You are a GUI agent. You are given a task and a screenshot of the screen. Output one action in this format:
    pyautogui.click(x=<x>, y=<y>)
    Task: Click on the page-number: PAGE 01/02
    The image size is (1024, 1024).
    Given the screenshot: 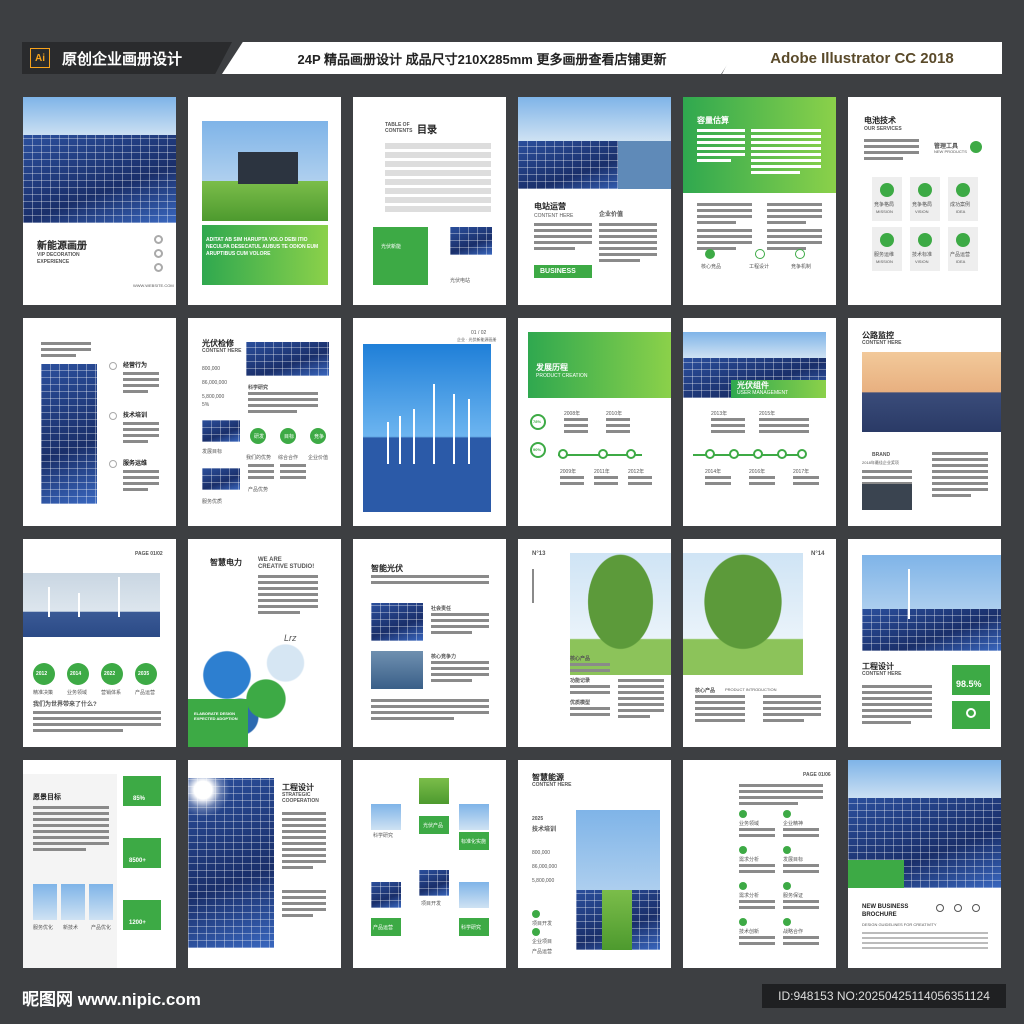 What is the action you would take?
    pyautogui.click(x=149, y=554)
    